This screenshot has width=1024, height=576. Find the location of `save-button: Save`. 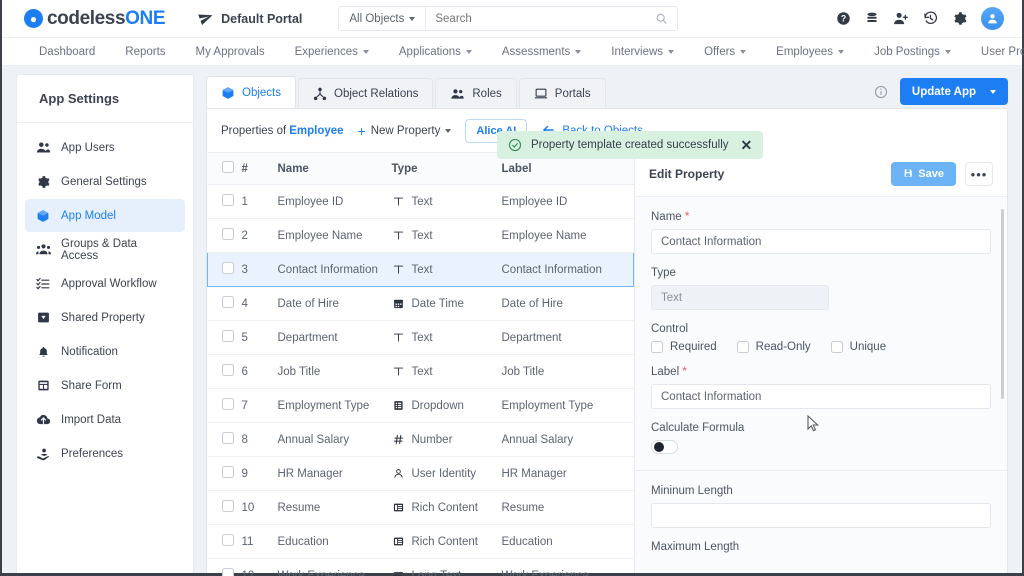

save-button: Save is located at coordinates (923, 174).